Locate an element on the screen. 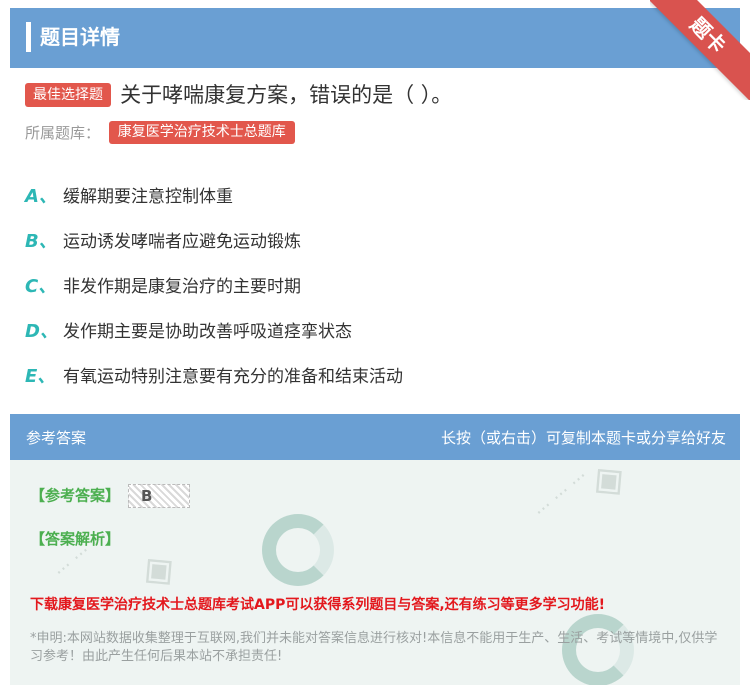 The height and width of the screenshot is (685, 750). answer-row: 【参考答案】 B is located at coordinates (110, 496).